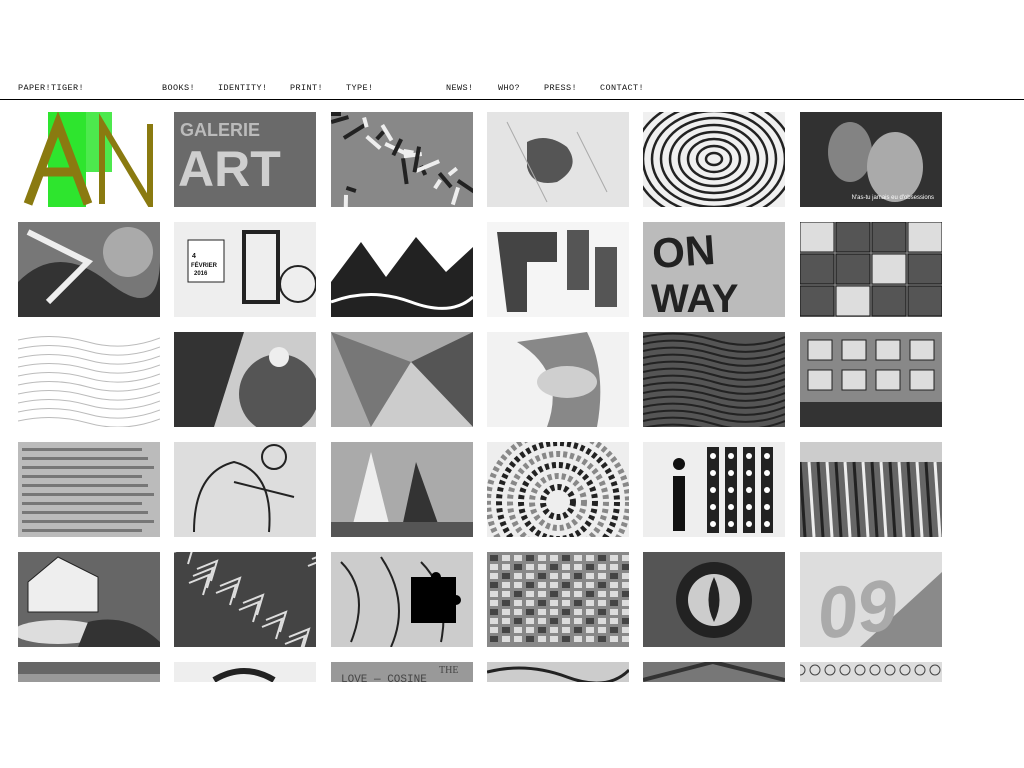 The image size is (1024, 768). I want to click on svg-text: LOVE — COSINE, so click(384, 678).